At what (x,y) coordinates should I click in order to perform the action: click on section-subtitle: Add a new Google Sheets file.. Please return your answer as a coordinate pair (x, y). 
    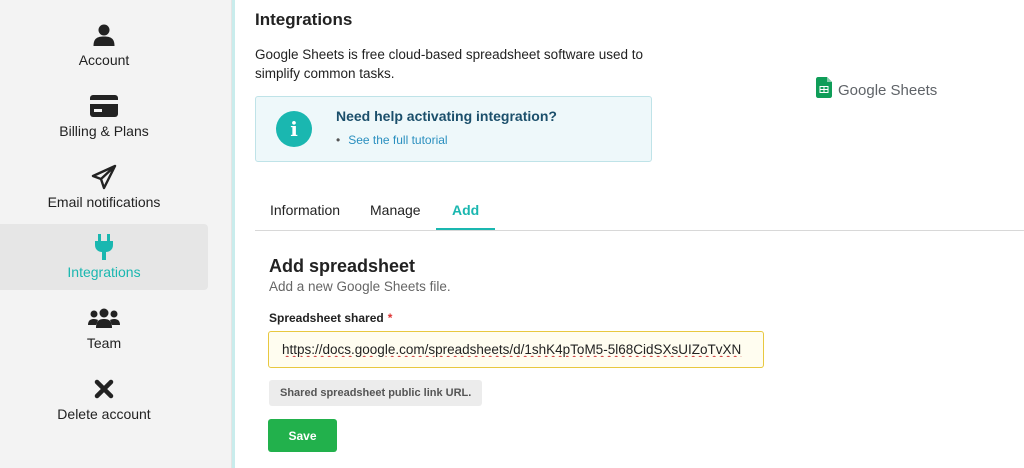
    Looking at the image, I should click on (360, 286).